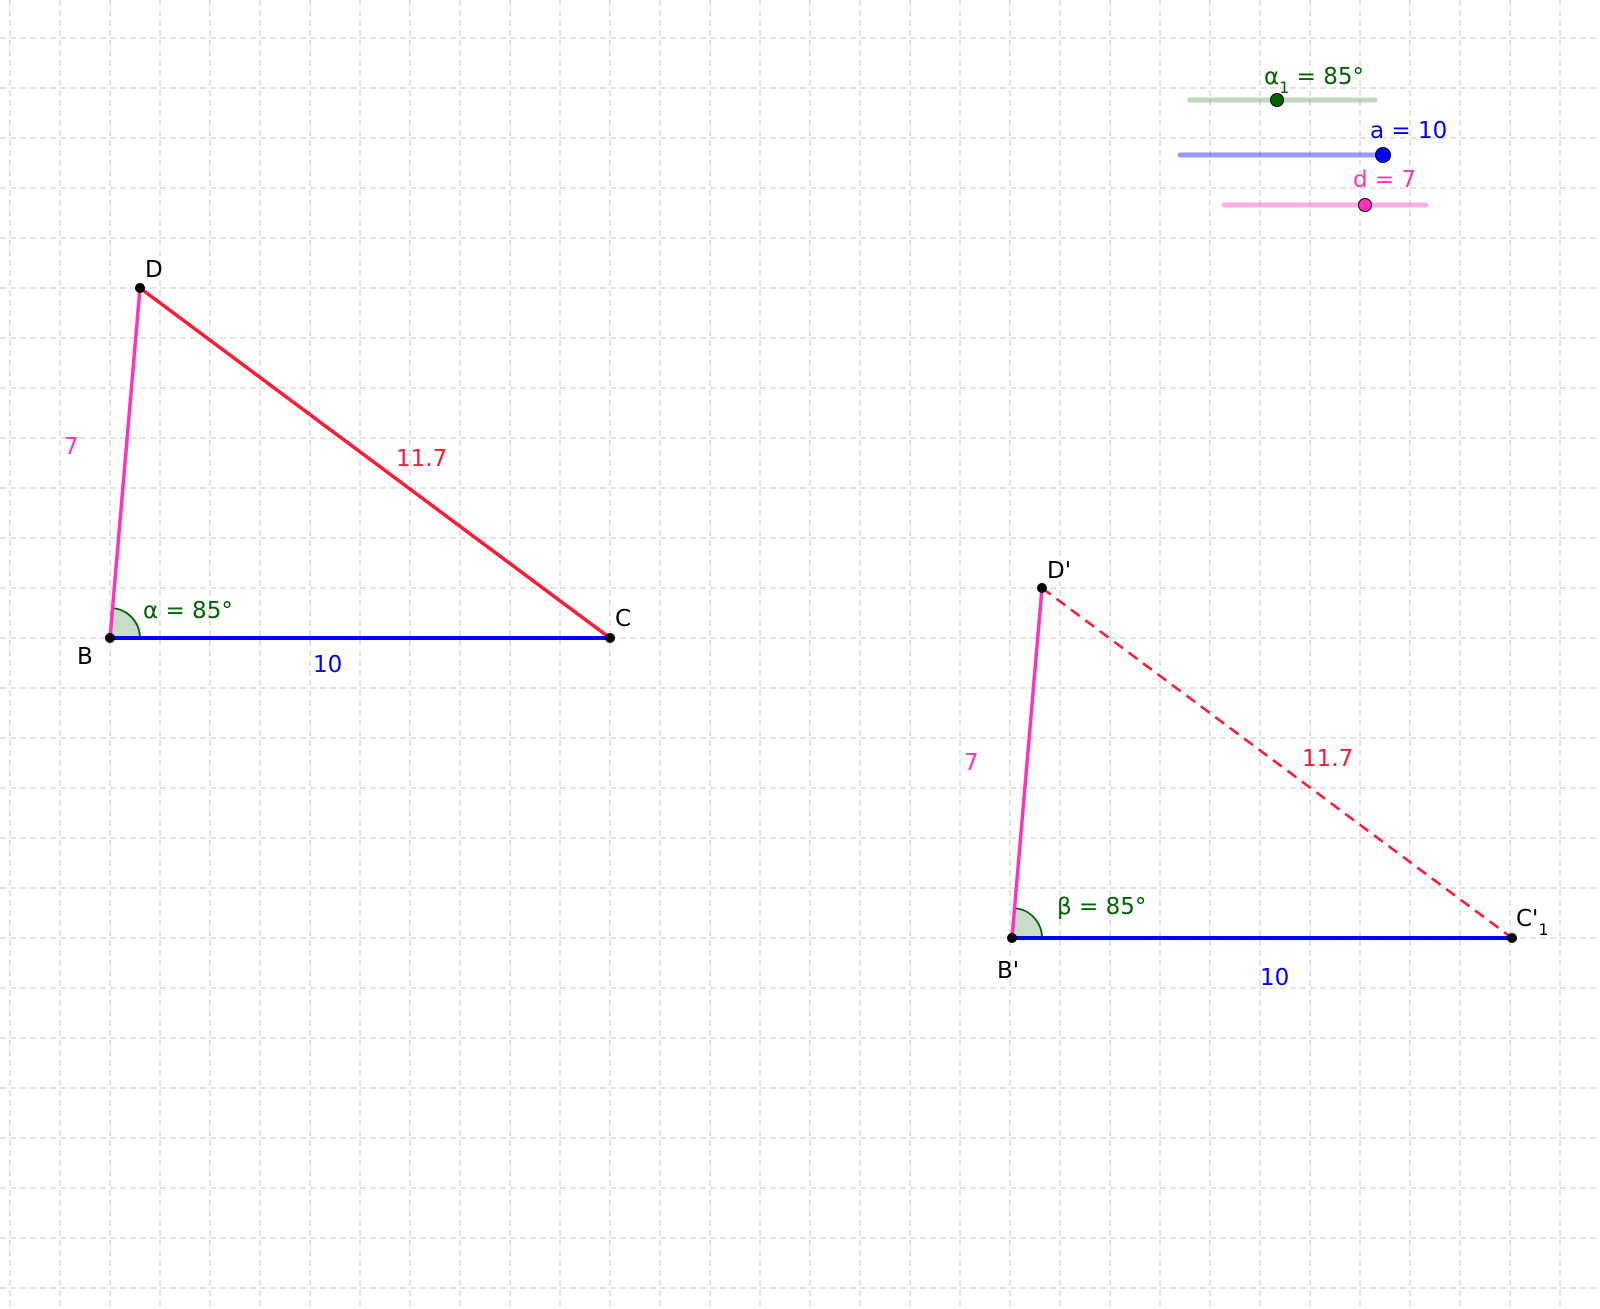 The height and width of the screenshot is (1309, 1600). Describe the element at coordinates (1008, 971) in the screenshot. I see `label-b-prime: B'` at that location.